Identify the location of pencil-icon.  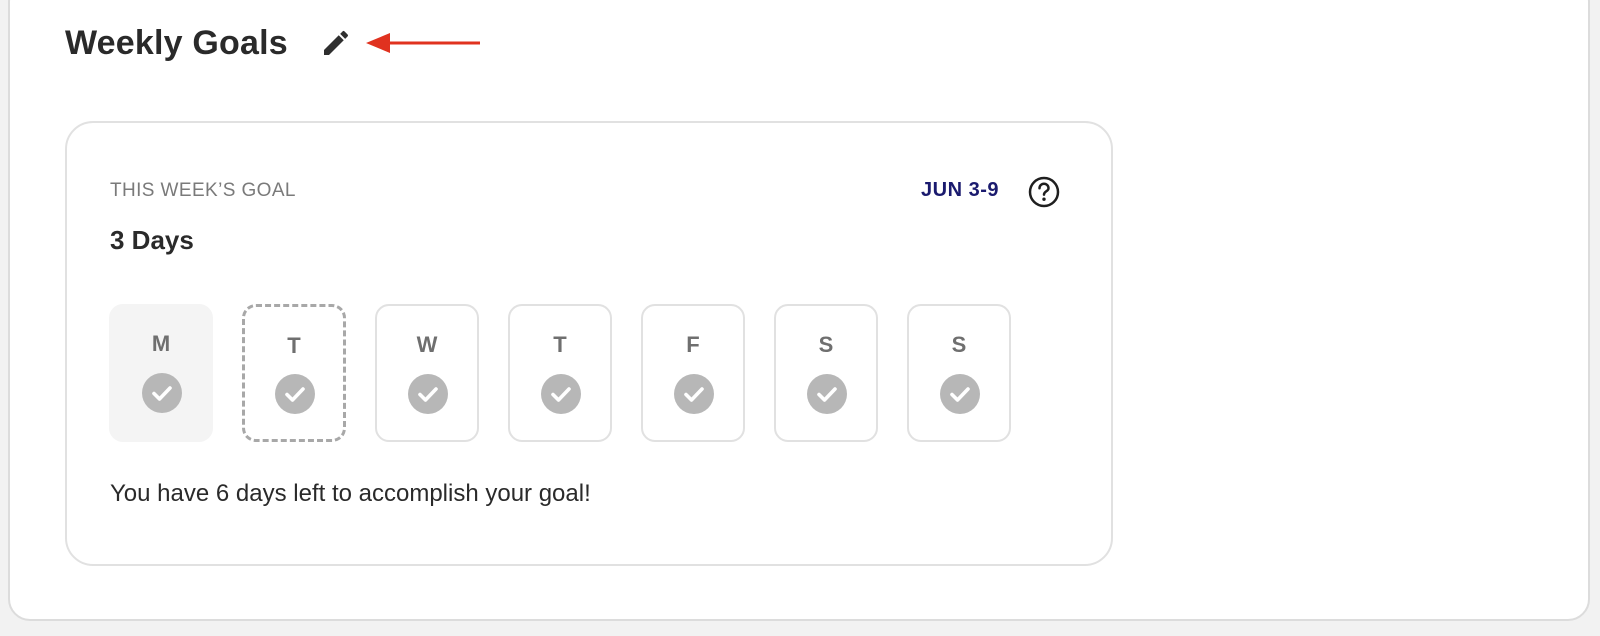
(336, 42).